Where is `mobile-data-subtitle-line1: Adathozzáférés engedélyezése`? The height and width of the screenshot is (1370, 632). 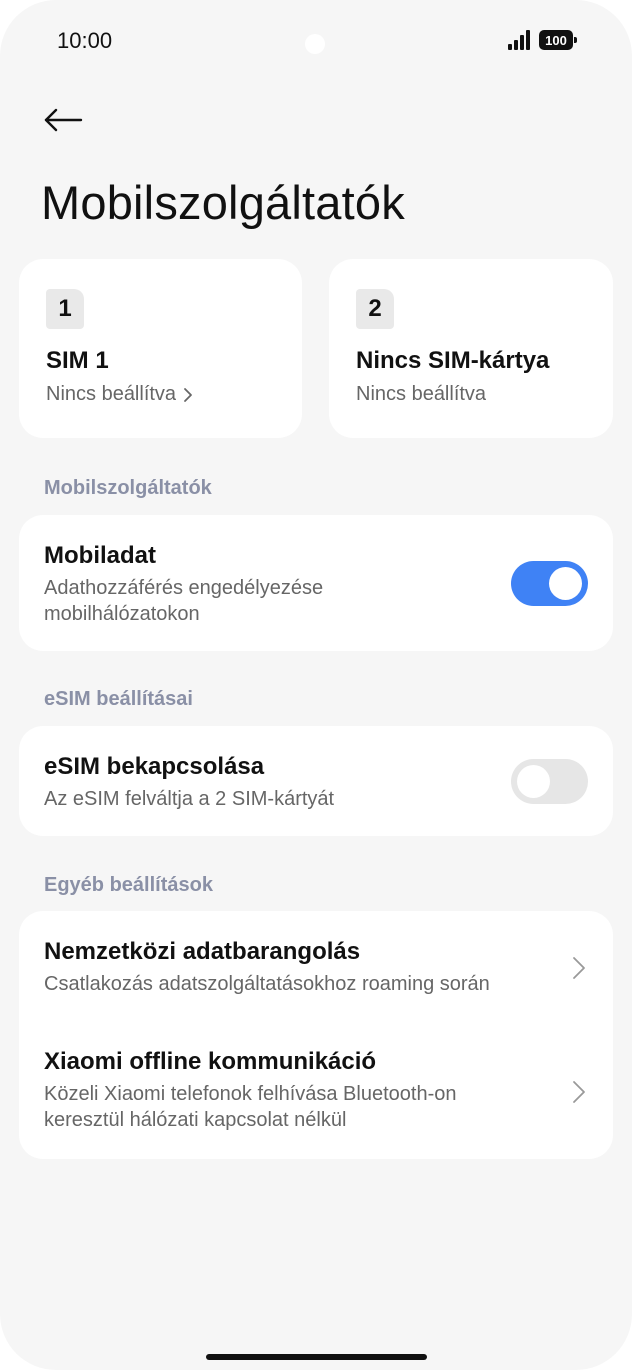
mobile-data-subtitle-line1: Adathozzáférés engedélyezése is located at coordinates (184, 588).